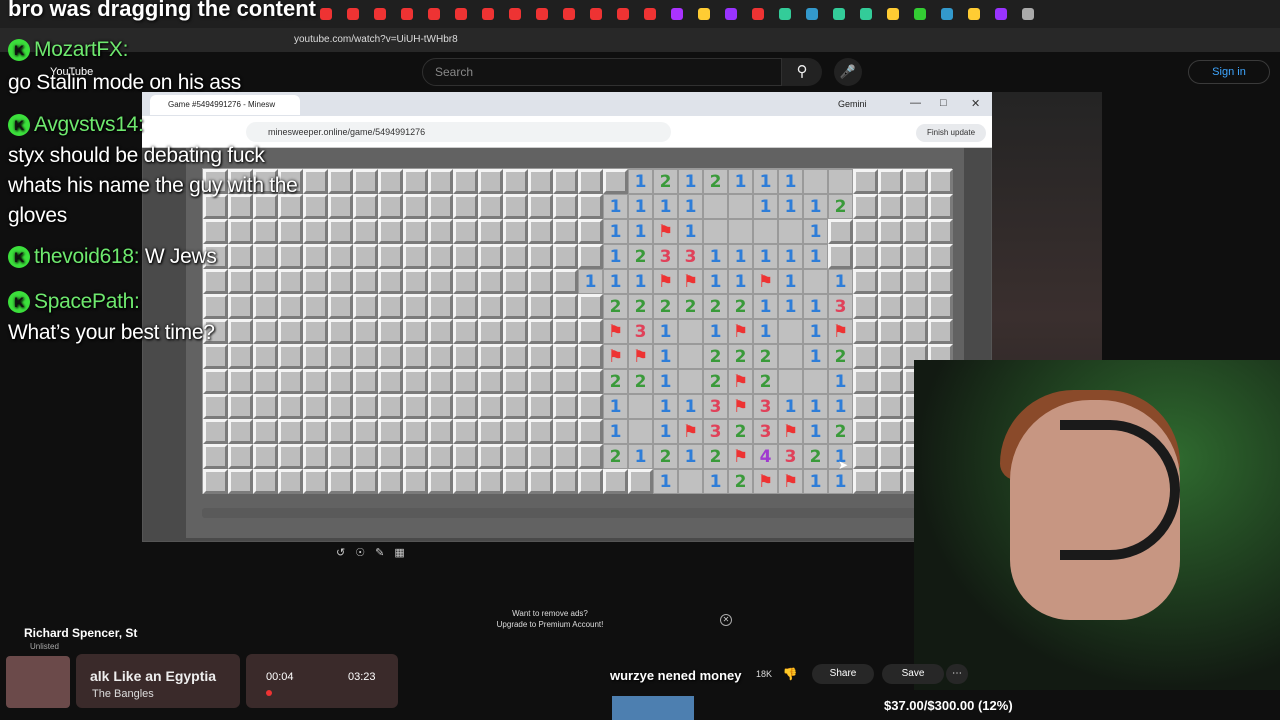 The width and height of the screenshot is (1280, 720). What do you see at coordinates (80, 633) in the screenshot?
I see `video-title: Richard Spencer, St` at bounding box center [80, 633].